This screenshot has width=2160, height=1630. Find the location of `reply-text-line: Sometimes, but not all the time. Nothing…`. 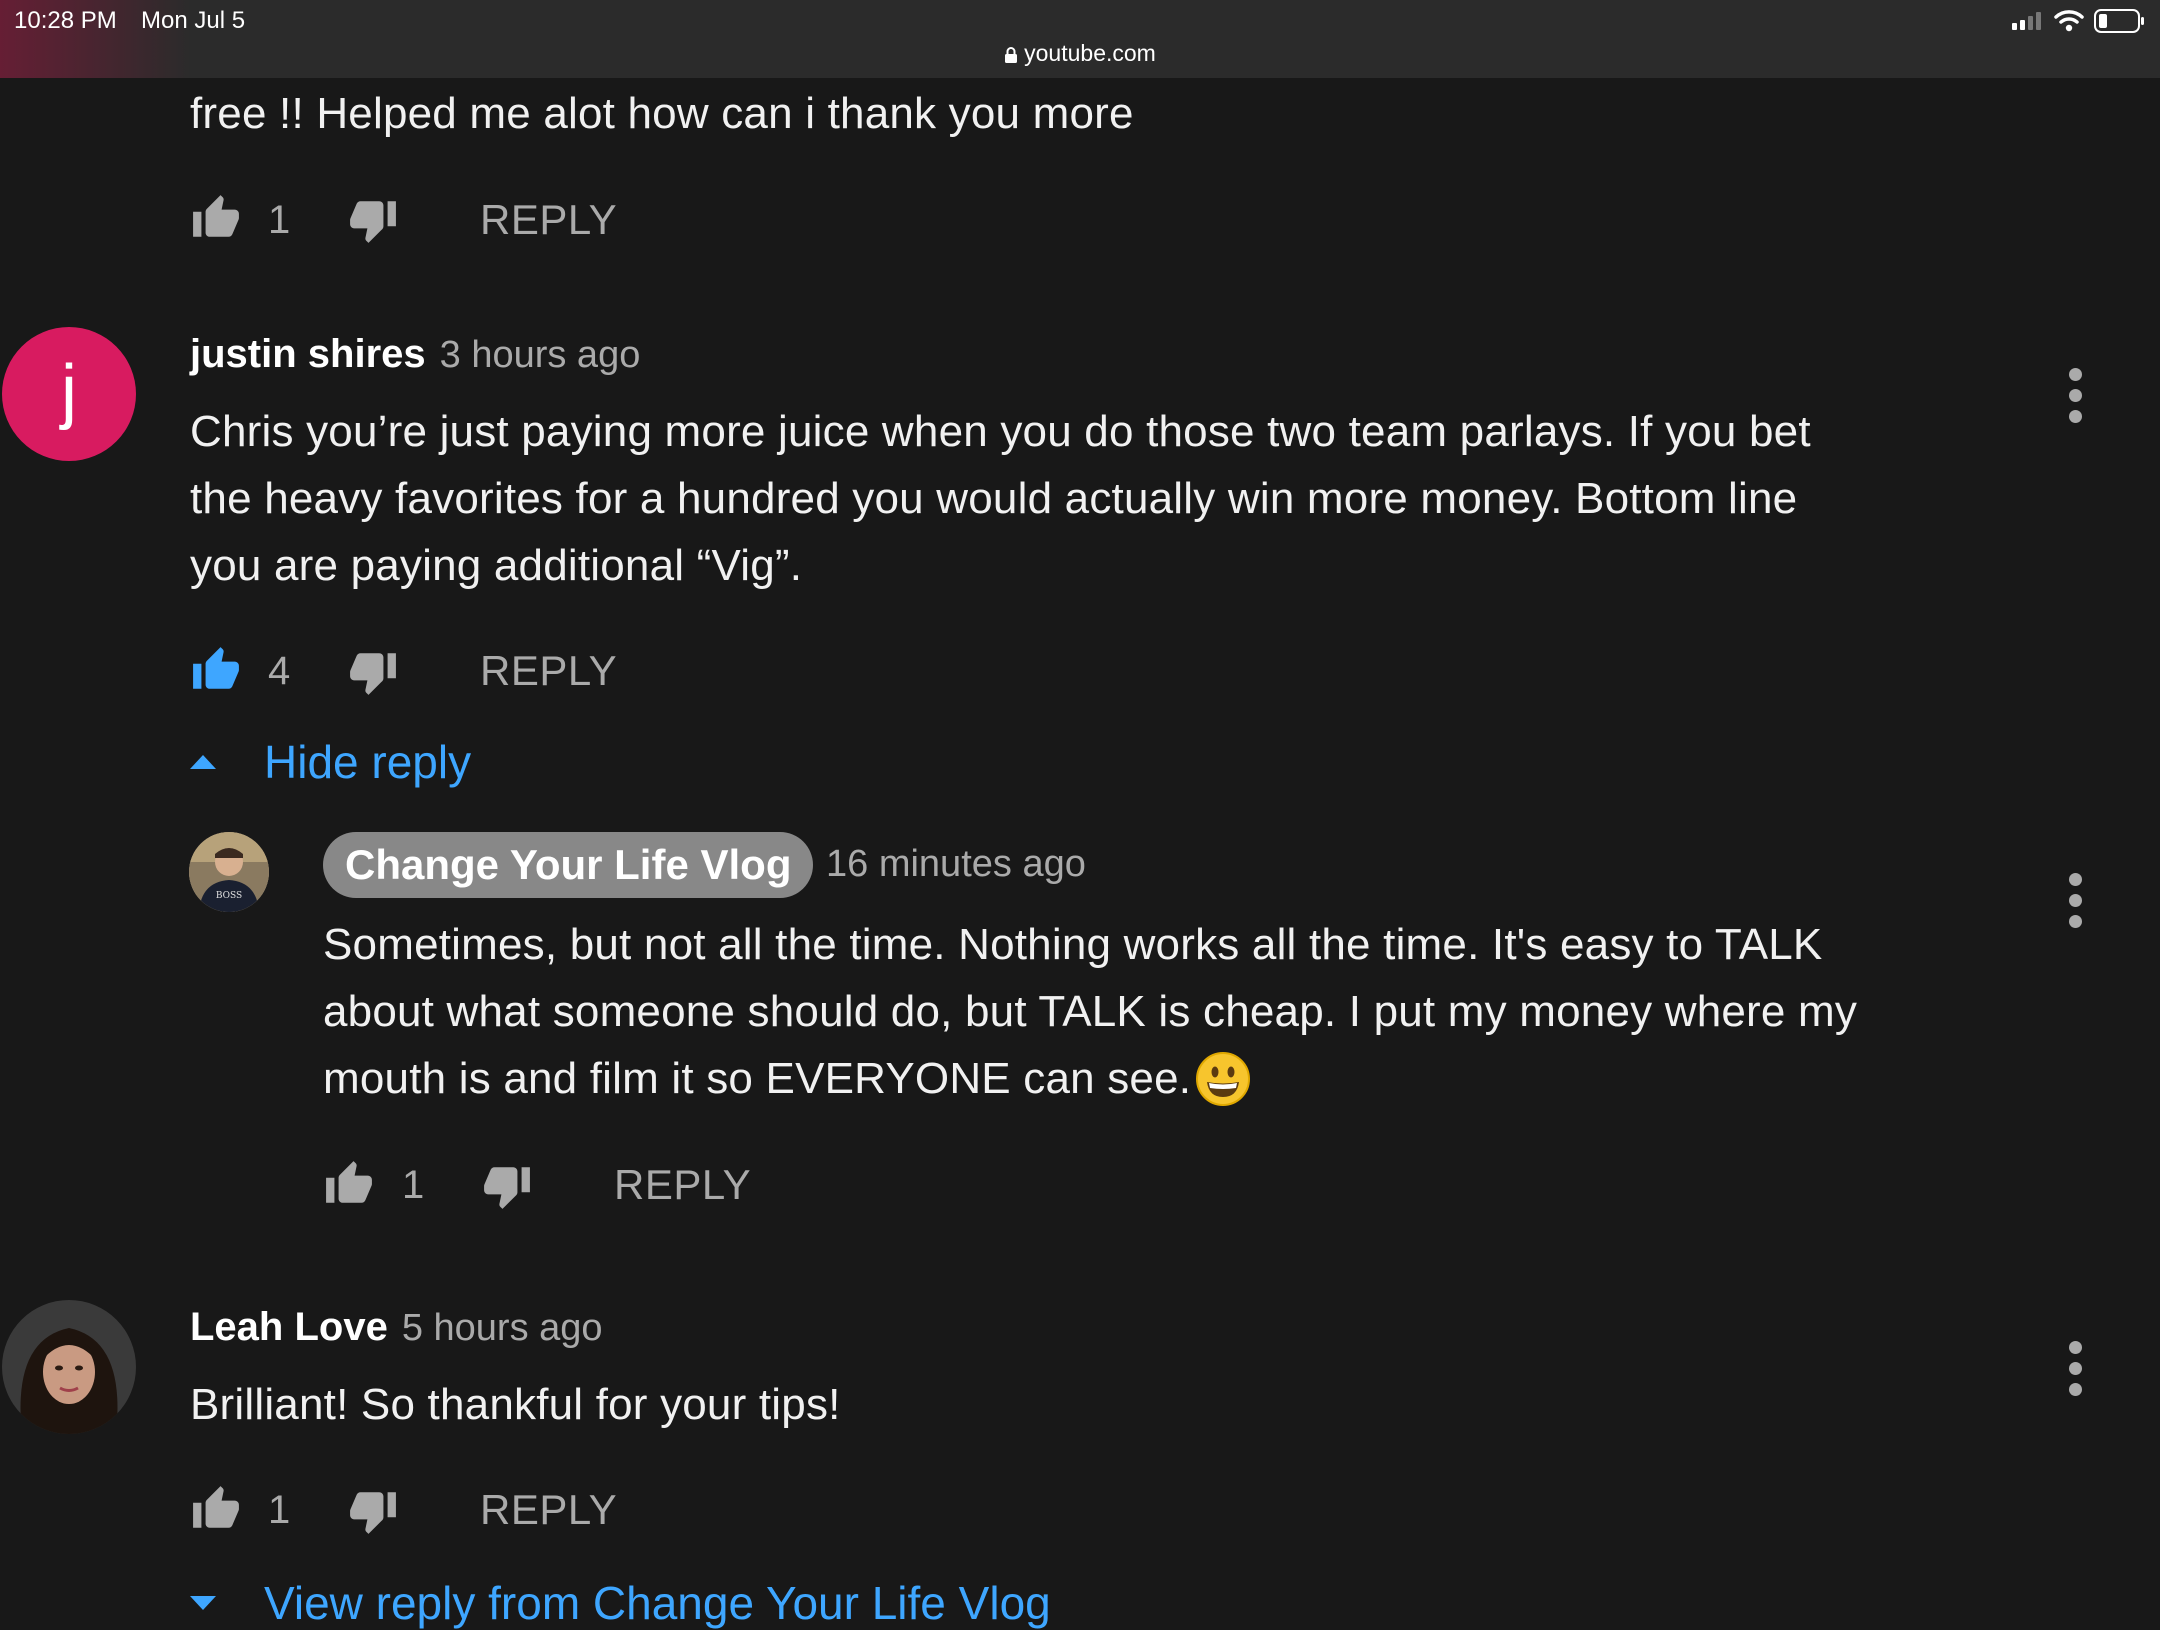

reply-text-line: Sometimes, but not all the time. Nothing… is located at coordinates (1073, 944).